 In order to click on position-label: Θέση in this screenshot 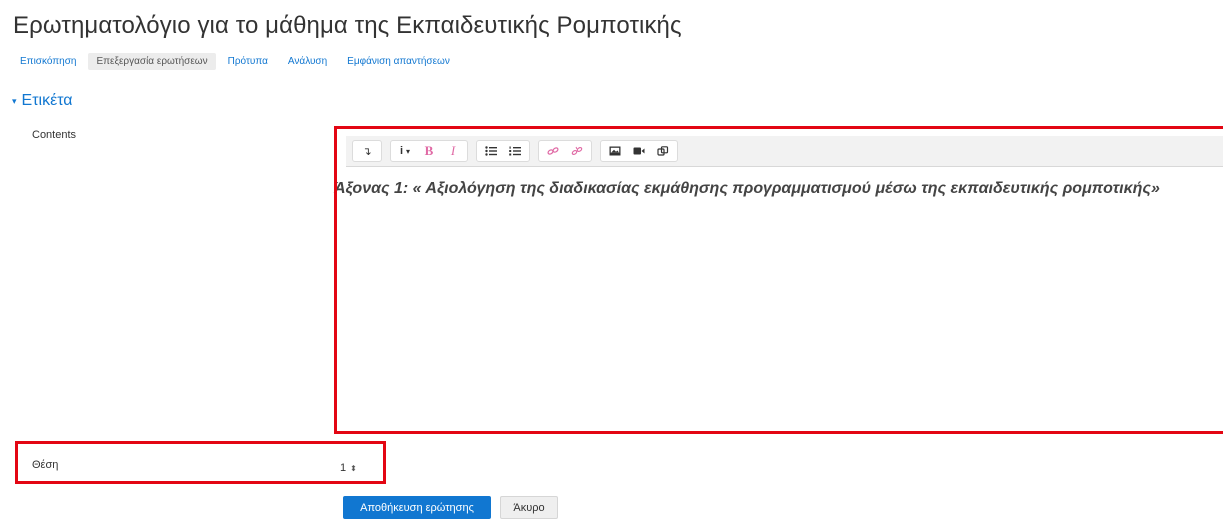, I will do `click(45, 465)`.